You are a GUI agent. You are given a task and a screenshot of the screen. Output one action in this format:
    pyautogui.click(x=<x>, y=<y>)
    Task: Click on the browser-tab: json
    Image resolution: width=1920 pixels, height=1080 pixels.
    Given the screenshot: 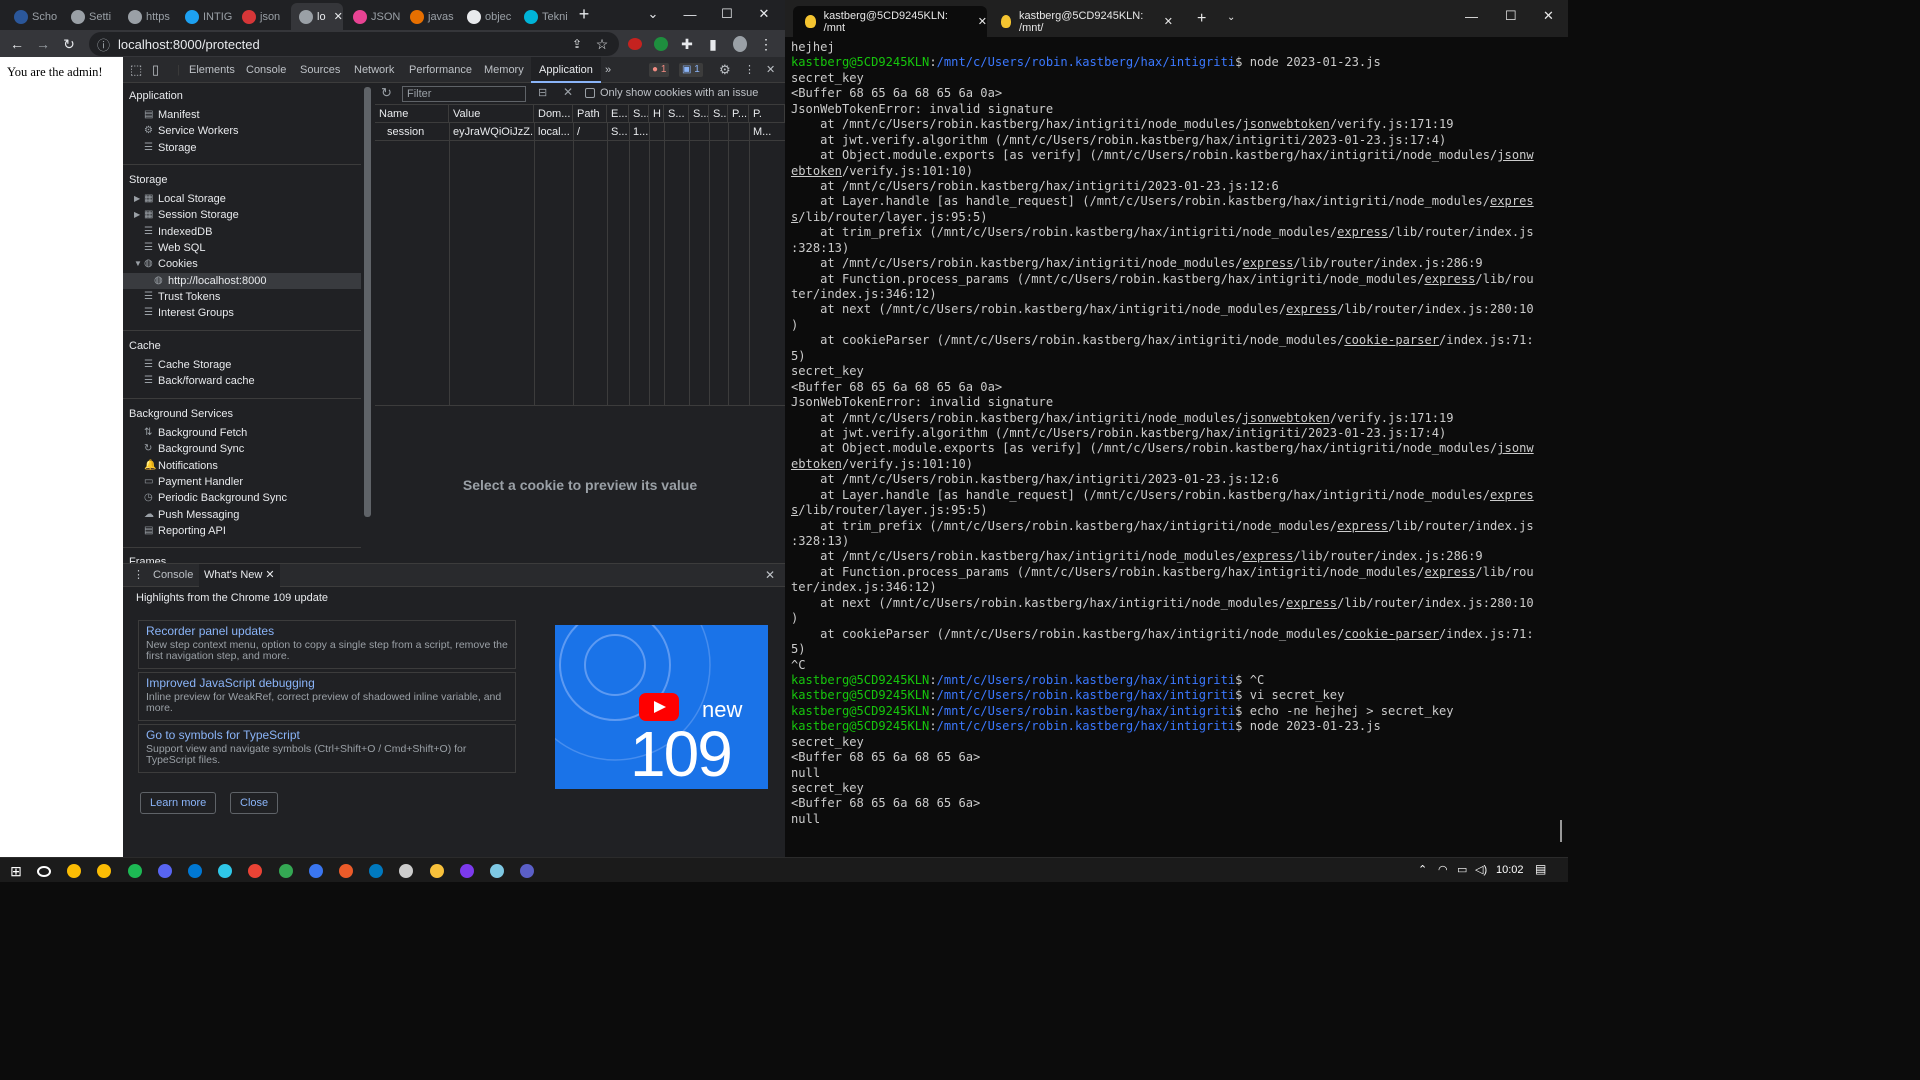 What is the action you would take?
    pyautogui.click(x=262, y=16)
    